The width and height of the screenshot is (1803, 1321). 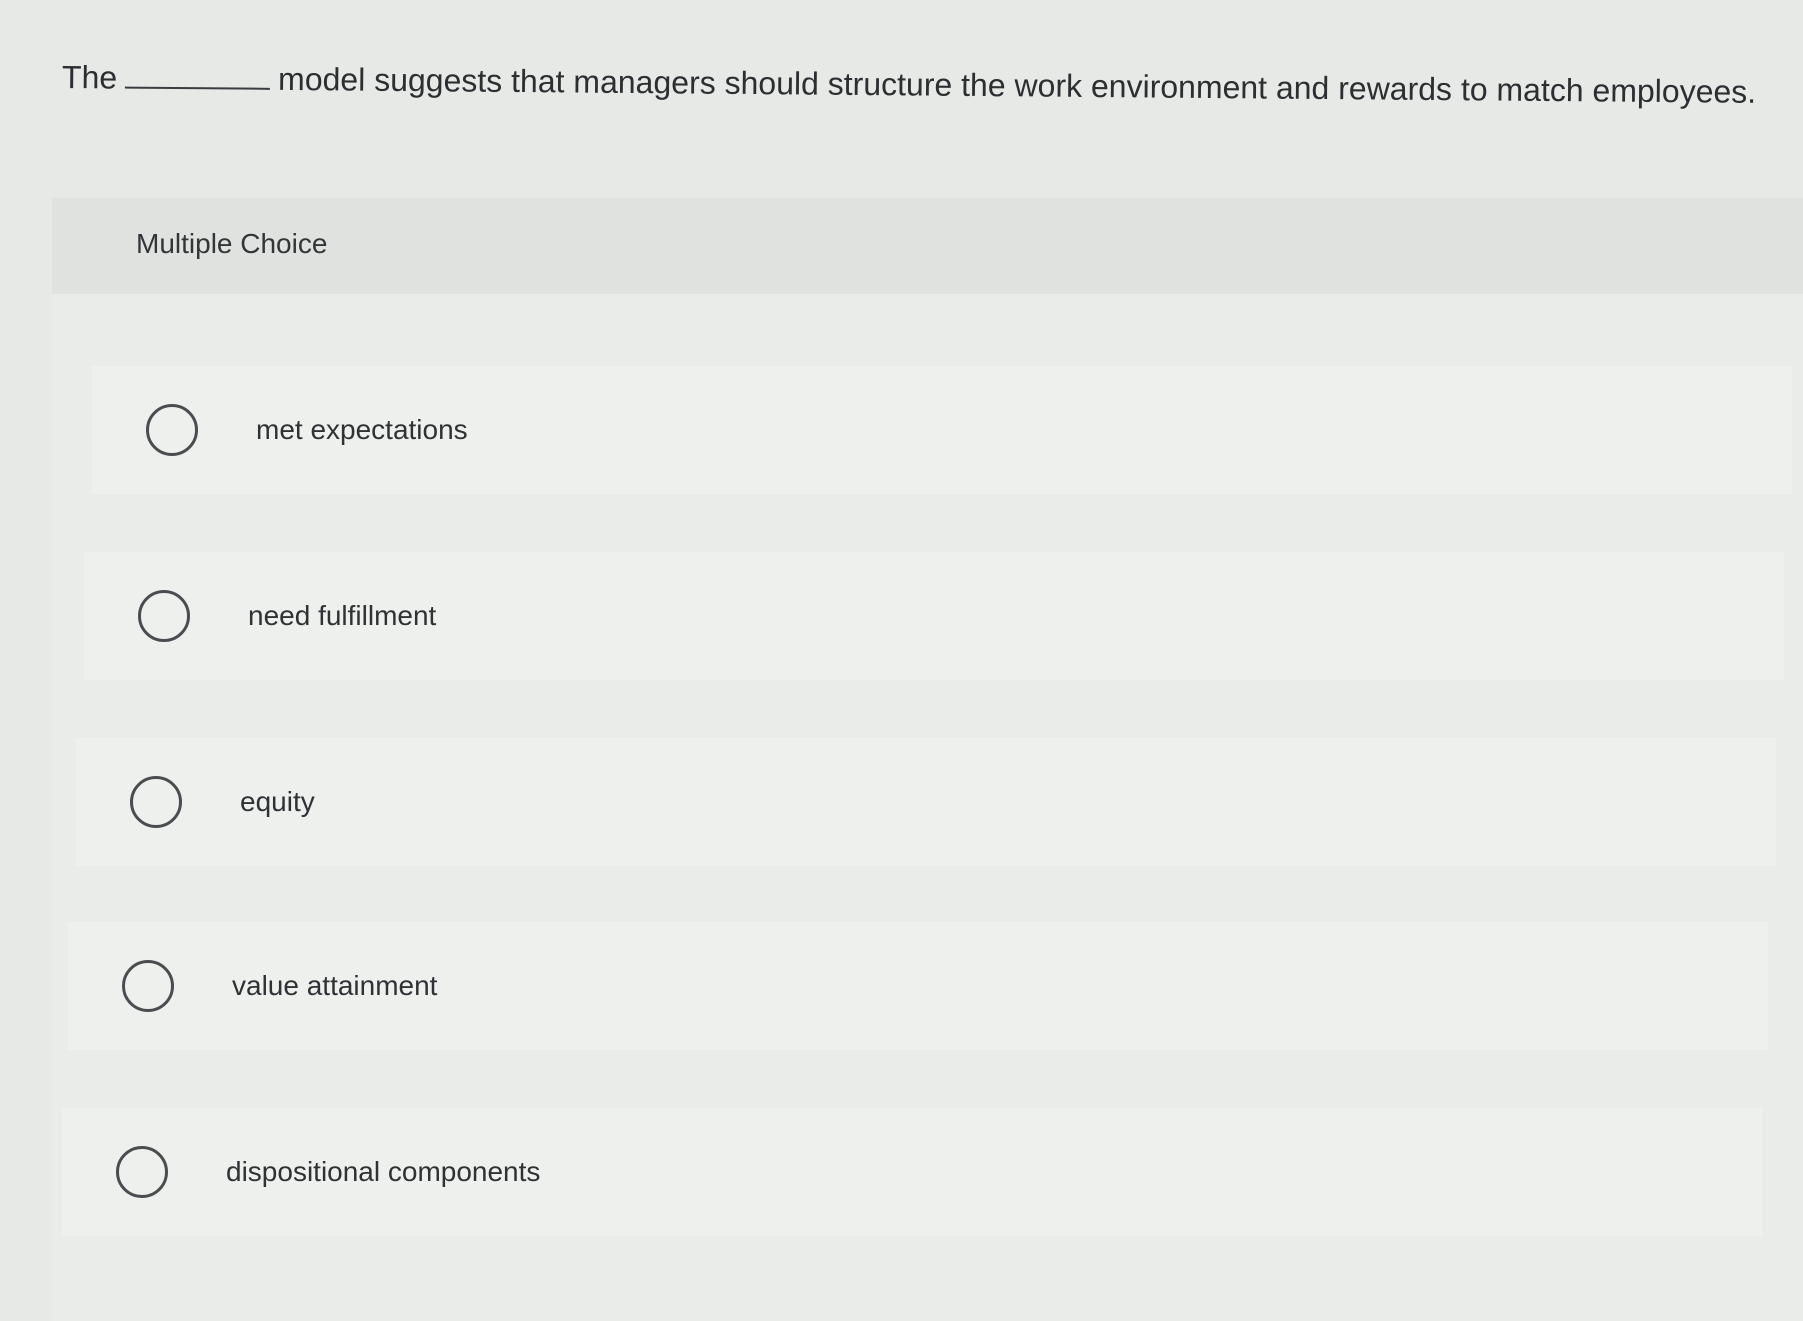 What do you see at coordinates (918, 986) in the screenshot?
I see `option-value-attainment: value attainment` at bounding box center [918, 986].